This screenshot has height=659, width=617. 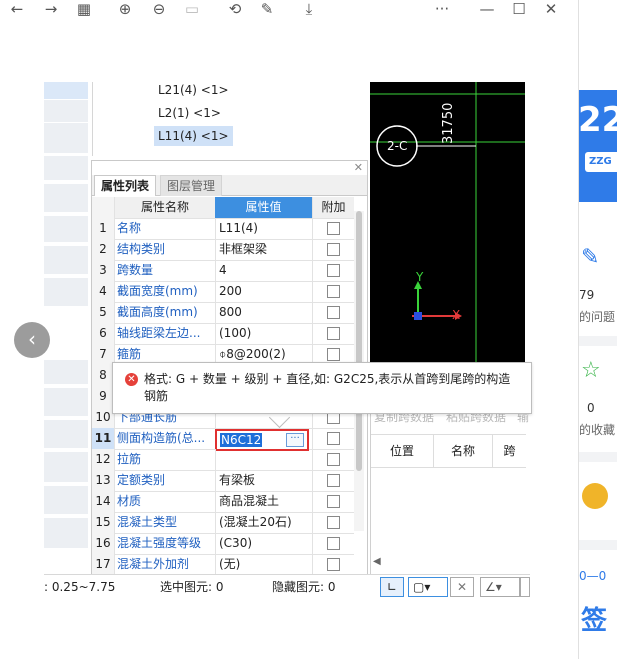 What do you see at coordinates (519, 9) in the screenshot?
I see `maximize-icon: ☐` at bounding box center [519, 9].